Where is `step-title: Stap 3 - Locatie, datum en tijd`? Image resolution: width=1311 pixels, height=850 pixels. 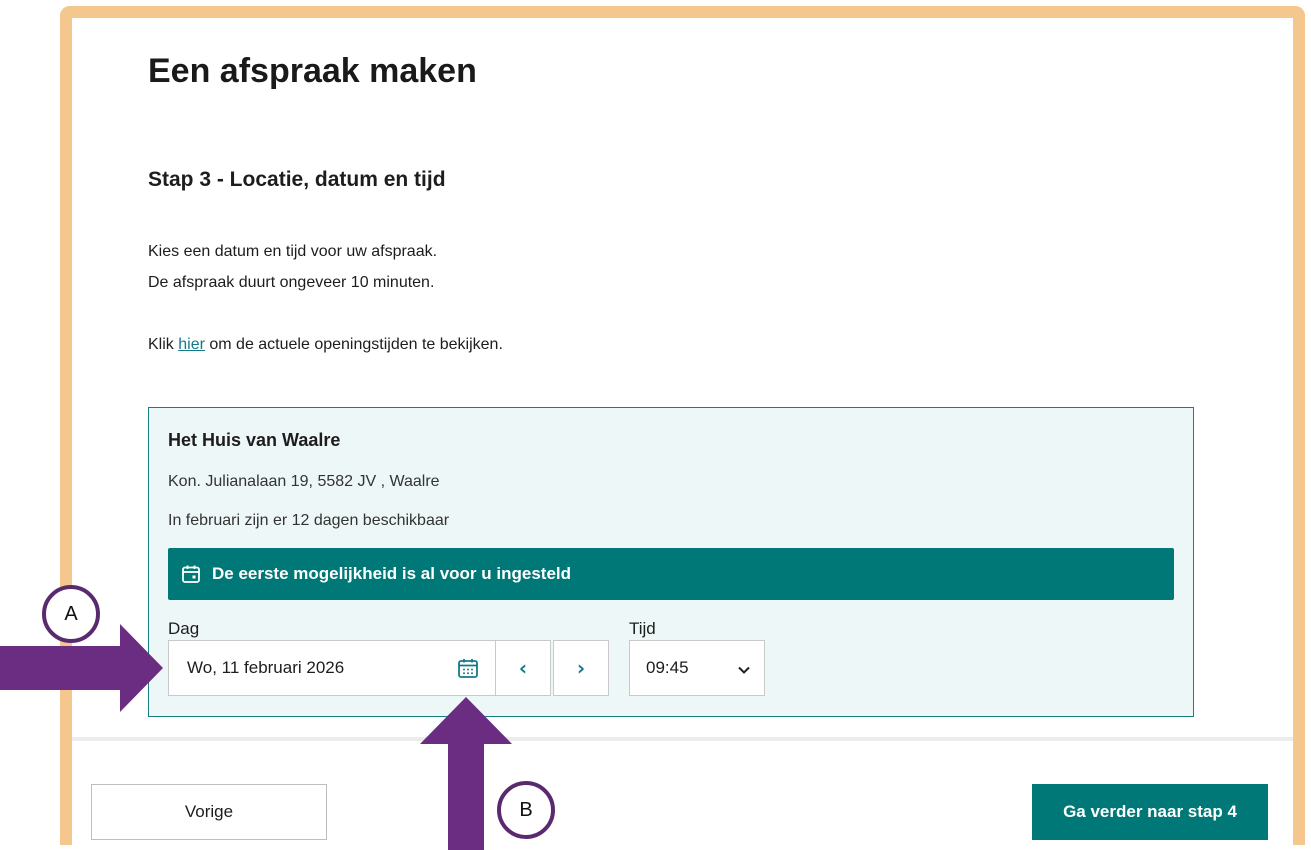 step-title: Stap 3 - Locatie, datum en tijd is located at coordinates (297, 179).